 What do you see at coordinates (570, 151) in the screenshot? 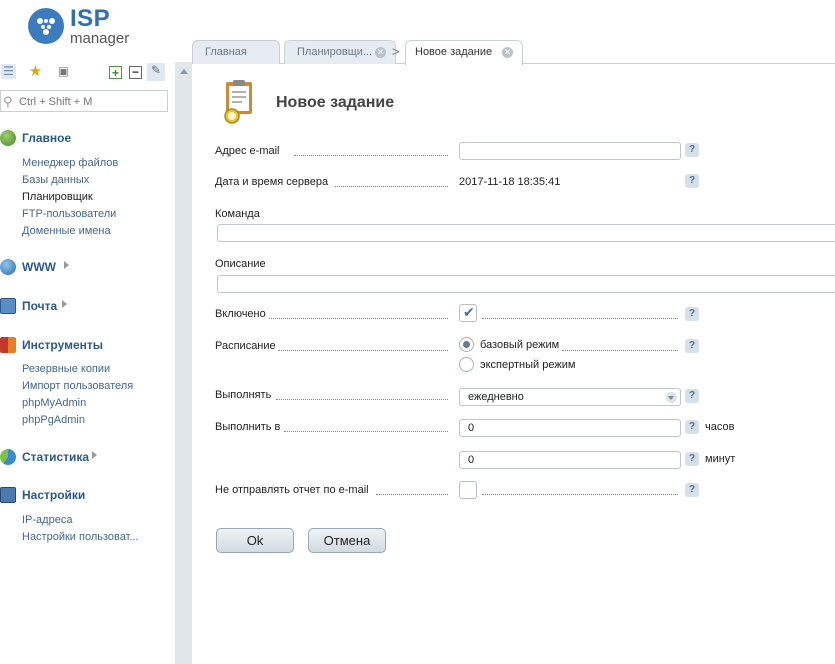
I see `email-field` at bounding box center [570, 151].